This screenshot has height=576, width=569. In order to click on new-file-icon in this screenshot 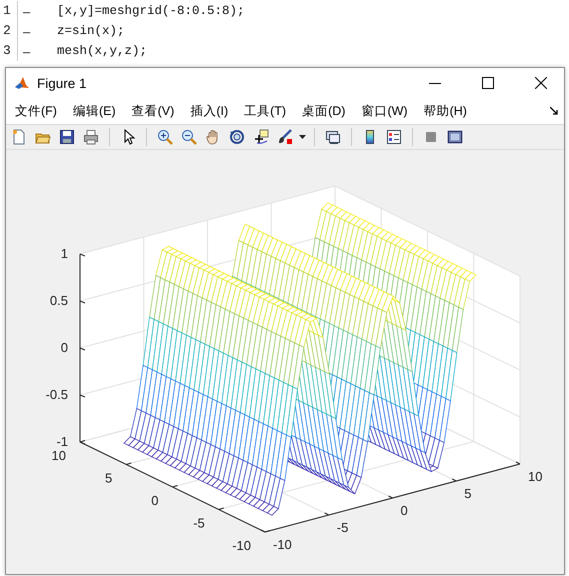, I will do `click(19, 137)`.